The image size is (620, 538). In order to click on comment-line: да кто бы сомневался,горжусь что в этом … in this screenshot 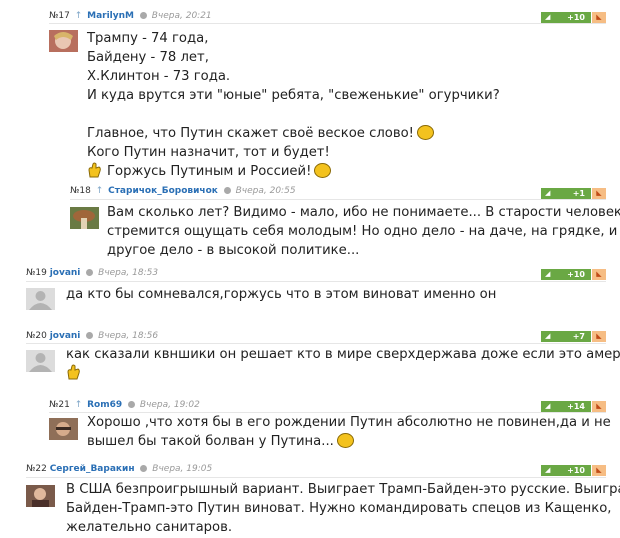, I will do `click(281, 294)`.